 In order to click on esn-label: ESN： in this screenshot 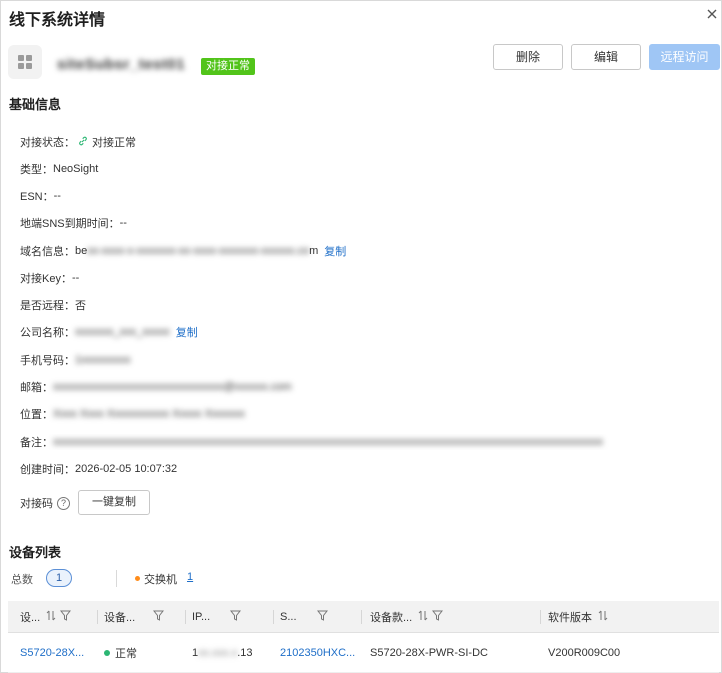, I will do `click(37, 197)`.